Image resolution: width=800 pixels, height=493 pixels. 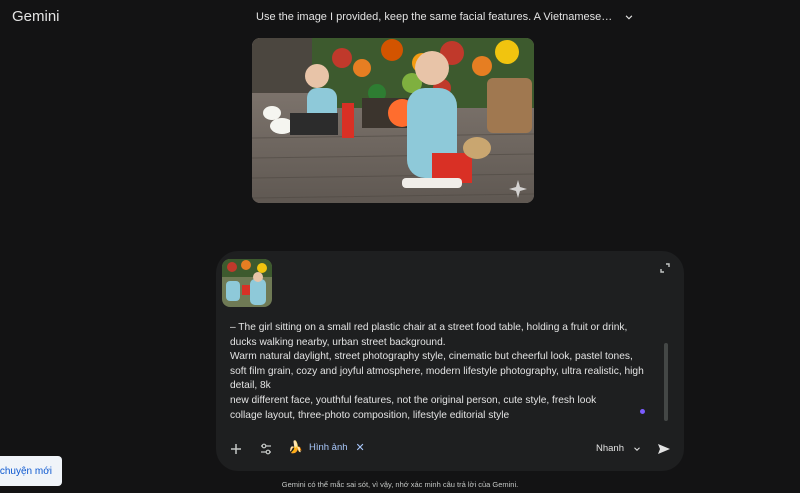 I want to click on generated-image, so click(x=393, y=120).